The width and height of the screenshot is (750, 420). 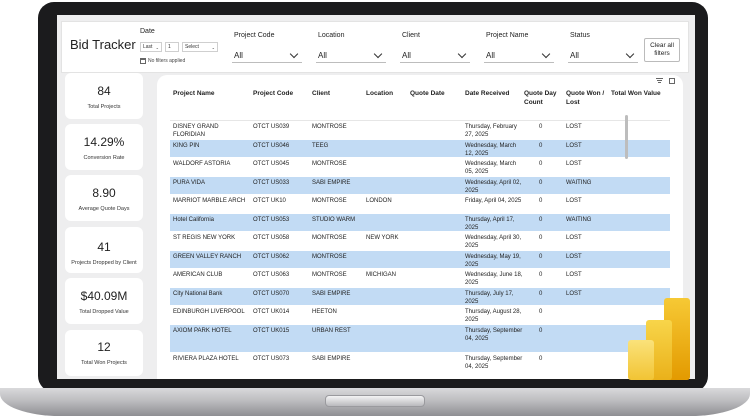 What do you see at coordinates (209, 201) in the screenshot?
I see `cell-project-name: MARRIOT MARBLE ARCH` at bounding box center [209, 201].